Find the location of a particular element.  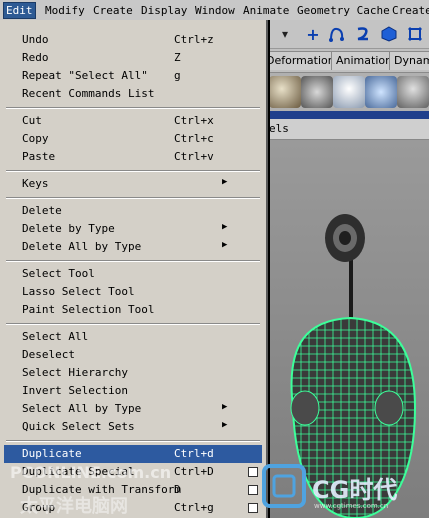

menu-animate: Animate is located at coordinates (266, 10).